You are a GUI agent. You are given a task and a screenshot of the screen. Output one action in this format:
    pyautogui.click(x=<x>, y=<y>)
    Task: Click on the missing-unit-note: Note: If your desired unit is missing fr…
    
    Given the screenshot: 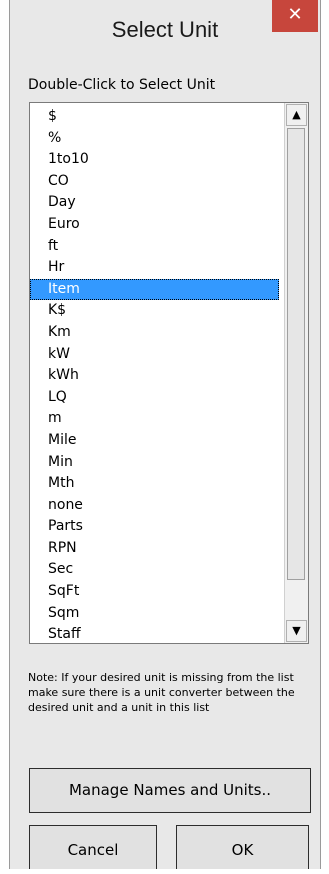 What is the action you would take?
    pyautogui.click(x=161, y=692)
    